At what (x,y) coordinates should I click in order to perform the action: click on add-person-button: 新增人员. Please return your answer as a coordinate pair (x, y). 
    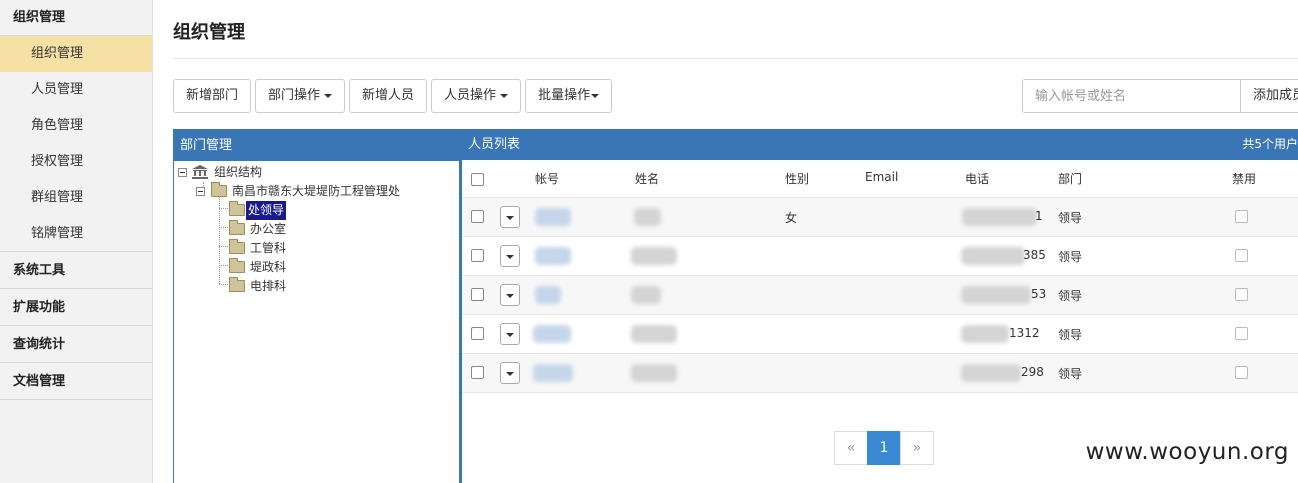
    Looking at the image, I should click on (388, 96).